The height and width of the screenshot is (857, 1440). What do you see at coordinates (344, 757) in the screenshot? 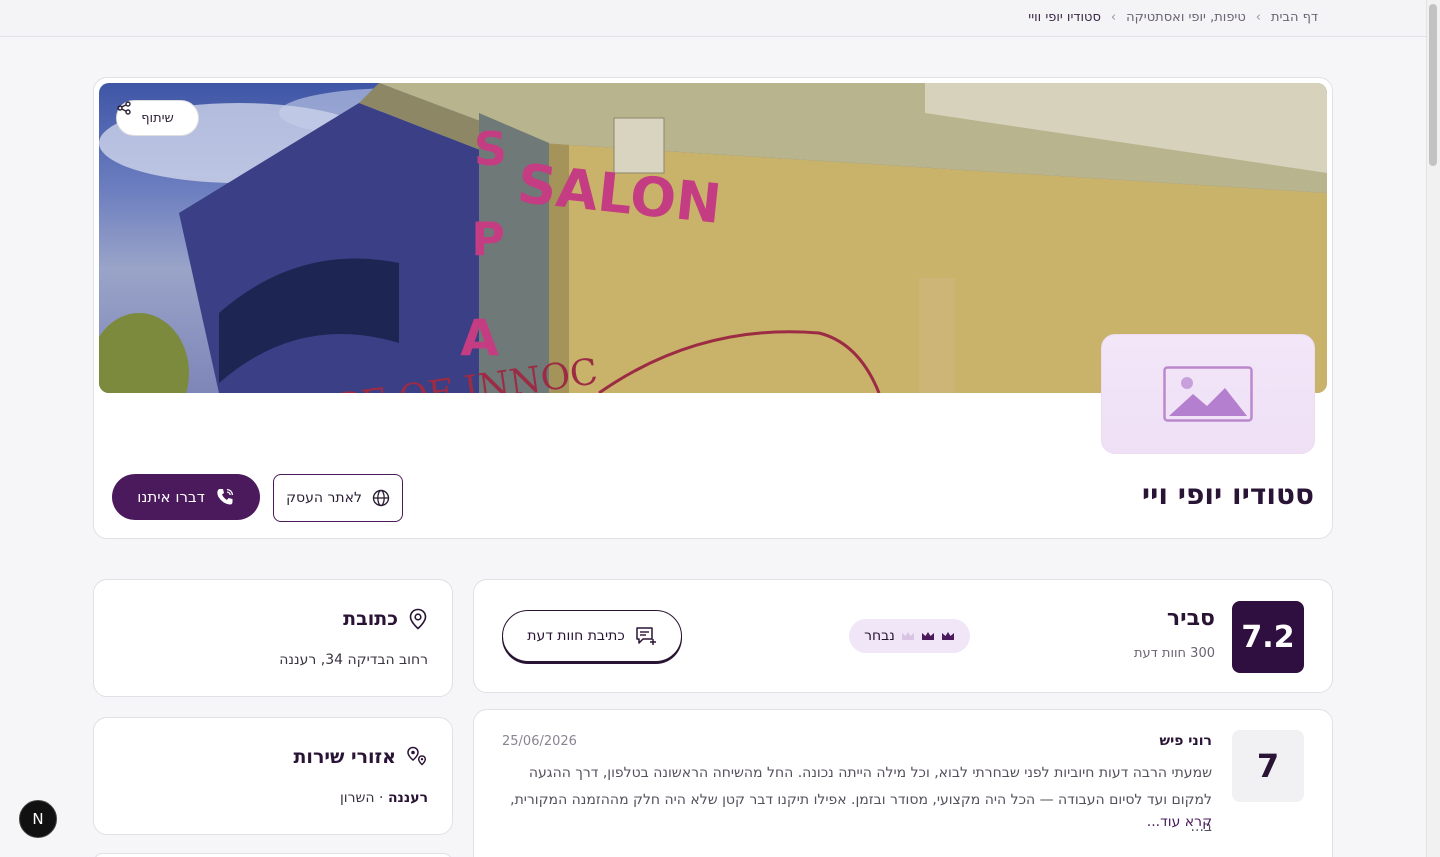
I see `service-areas-title: אזורי שירות` at bounding box center [344, 757].